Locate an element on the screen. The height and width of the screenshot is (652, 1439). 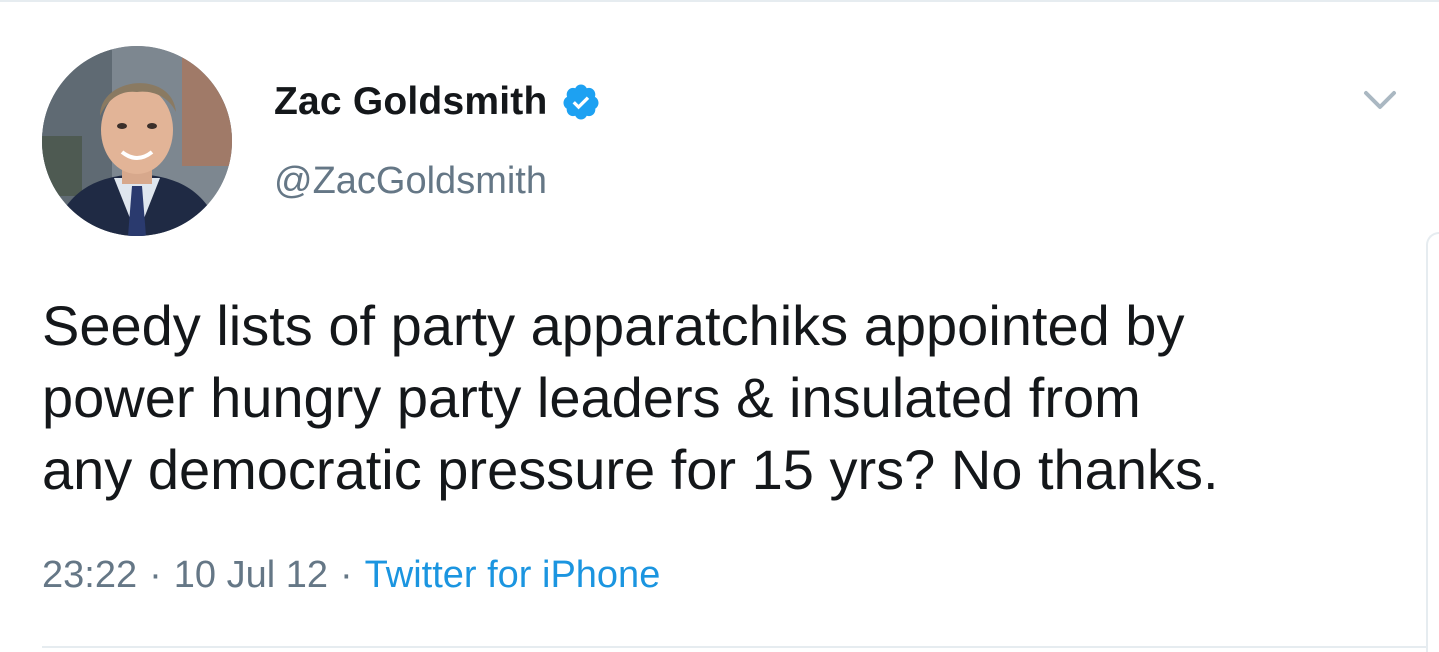
author-handle: @ZacGoldsmith is located at coordinates (410, 181).